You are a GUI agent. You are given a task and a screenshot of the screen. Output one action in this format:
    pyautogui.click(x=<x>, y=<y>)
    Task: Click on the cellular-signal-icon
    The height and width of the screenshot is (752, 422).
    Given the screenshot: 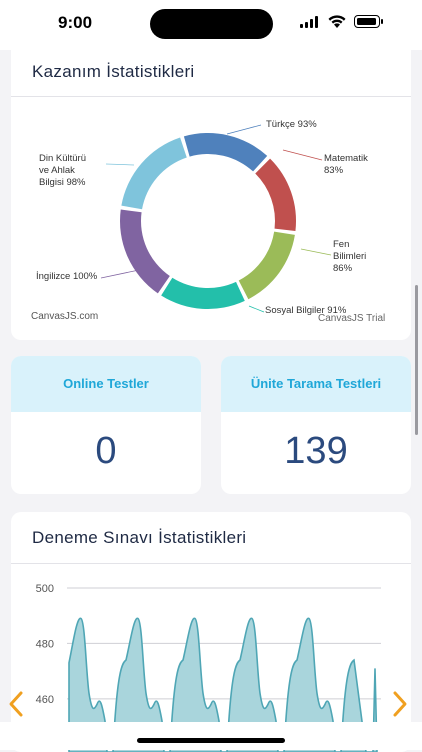 What is the action you would take?
    pyautogui.click(x=309, y=22)
    